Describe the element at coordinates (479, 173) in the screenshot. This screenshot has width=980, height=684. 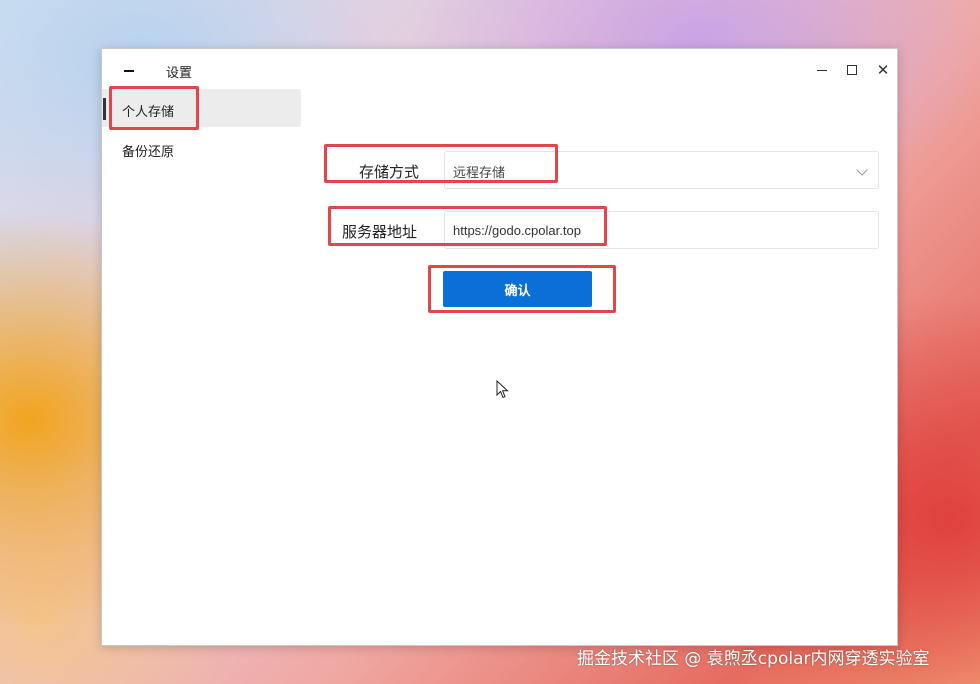
I see `storage-mode-value: 远程存储` at that location.